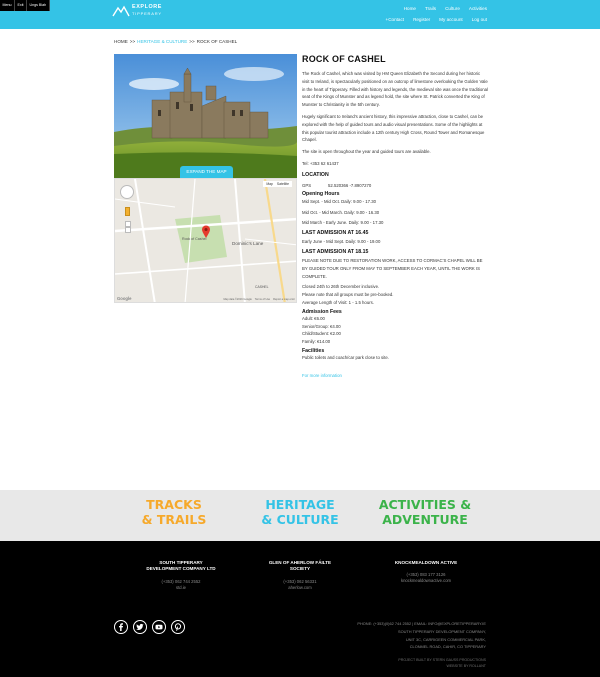 Image resolution: width=600 pixels, height=677 pixels. What do you see at coordinates (442, 631) in the screenshot?
I see `contact-line: SOUTH TIPPERARY DEVELOPMENT COMPANY,` at bounding box center [442, 631].